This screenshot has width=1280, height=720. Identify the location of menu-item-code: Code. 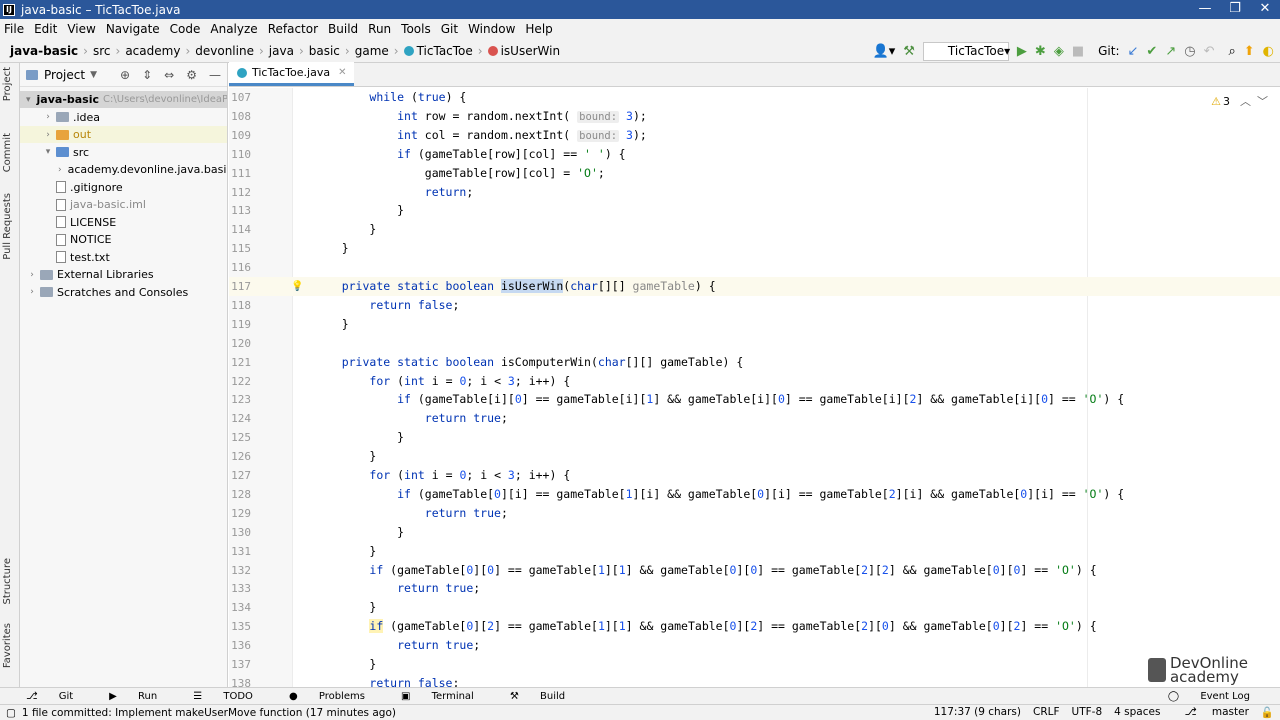
(185, 29).